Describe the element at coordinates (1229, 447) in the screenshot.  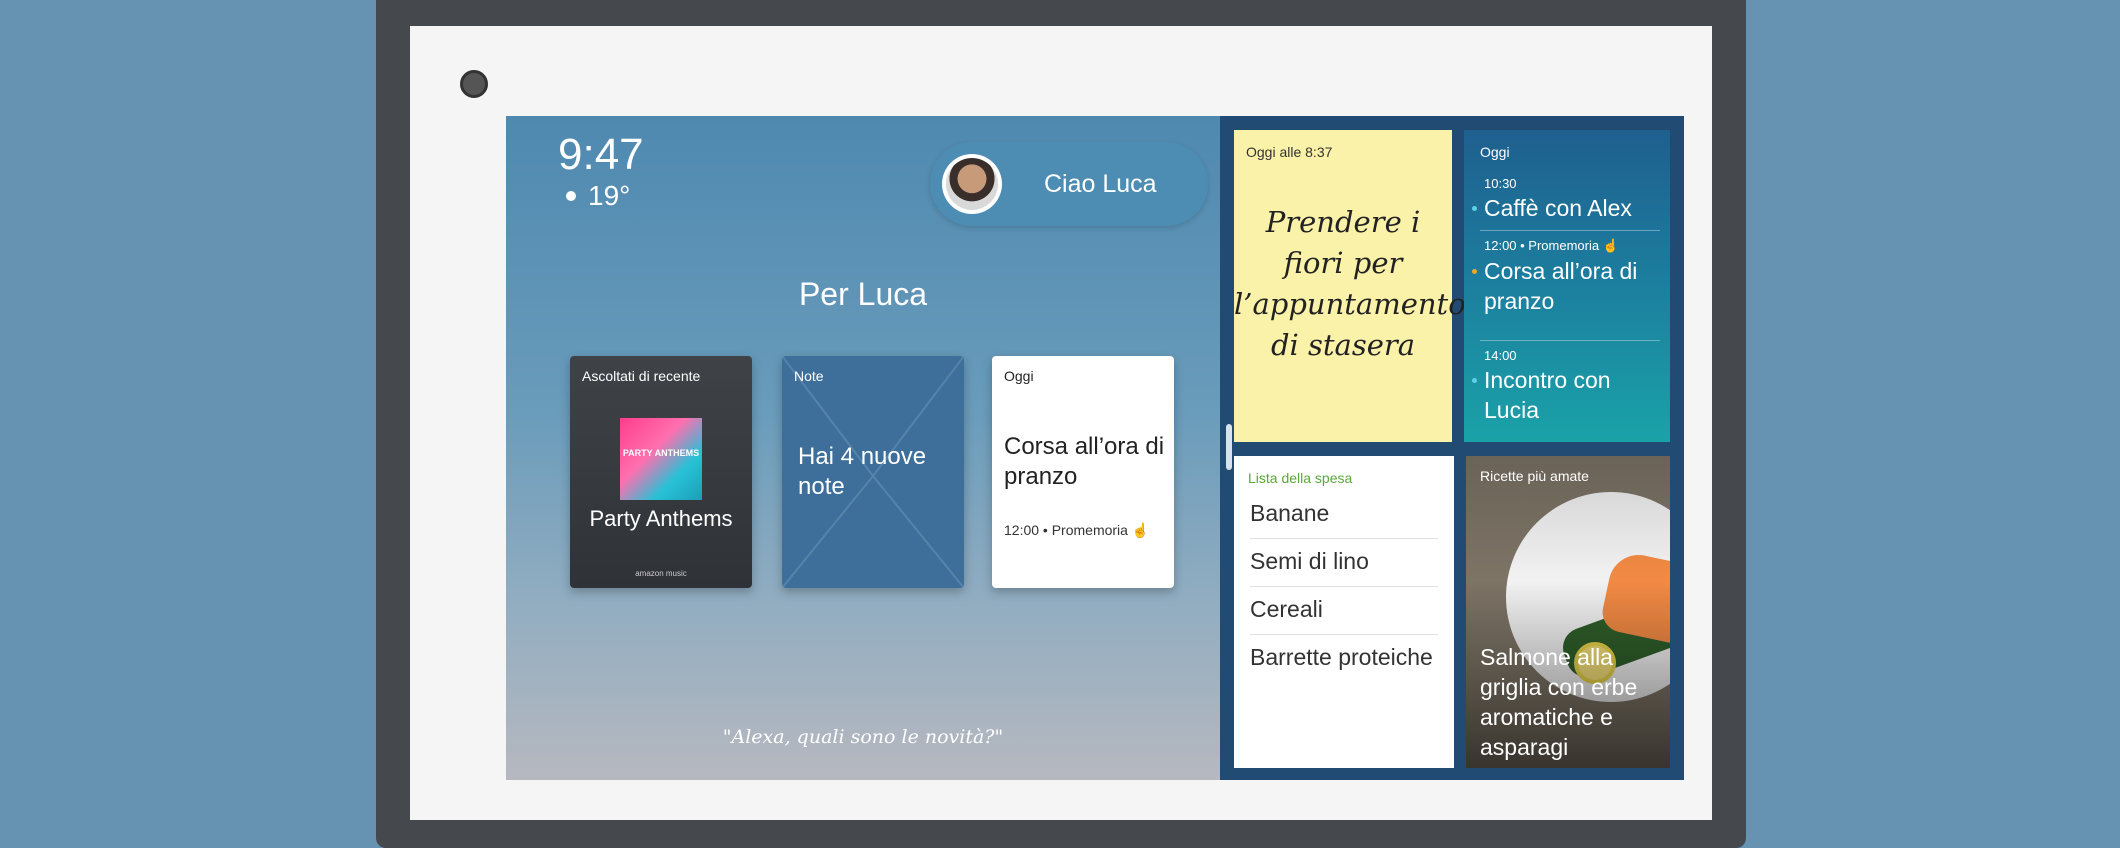
I see `pane-drag-handle` at that location.